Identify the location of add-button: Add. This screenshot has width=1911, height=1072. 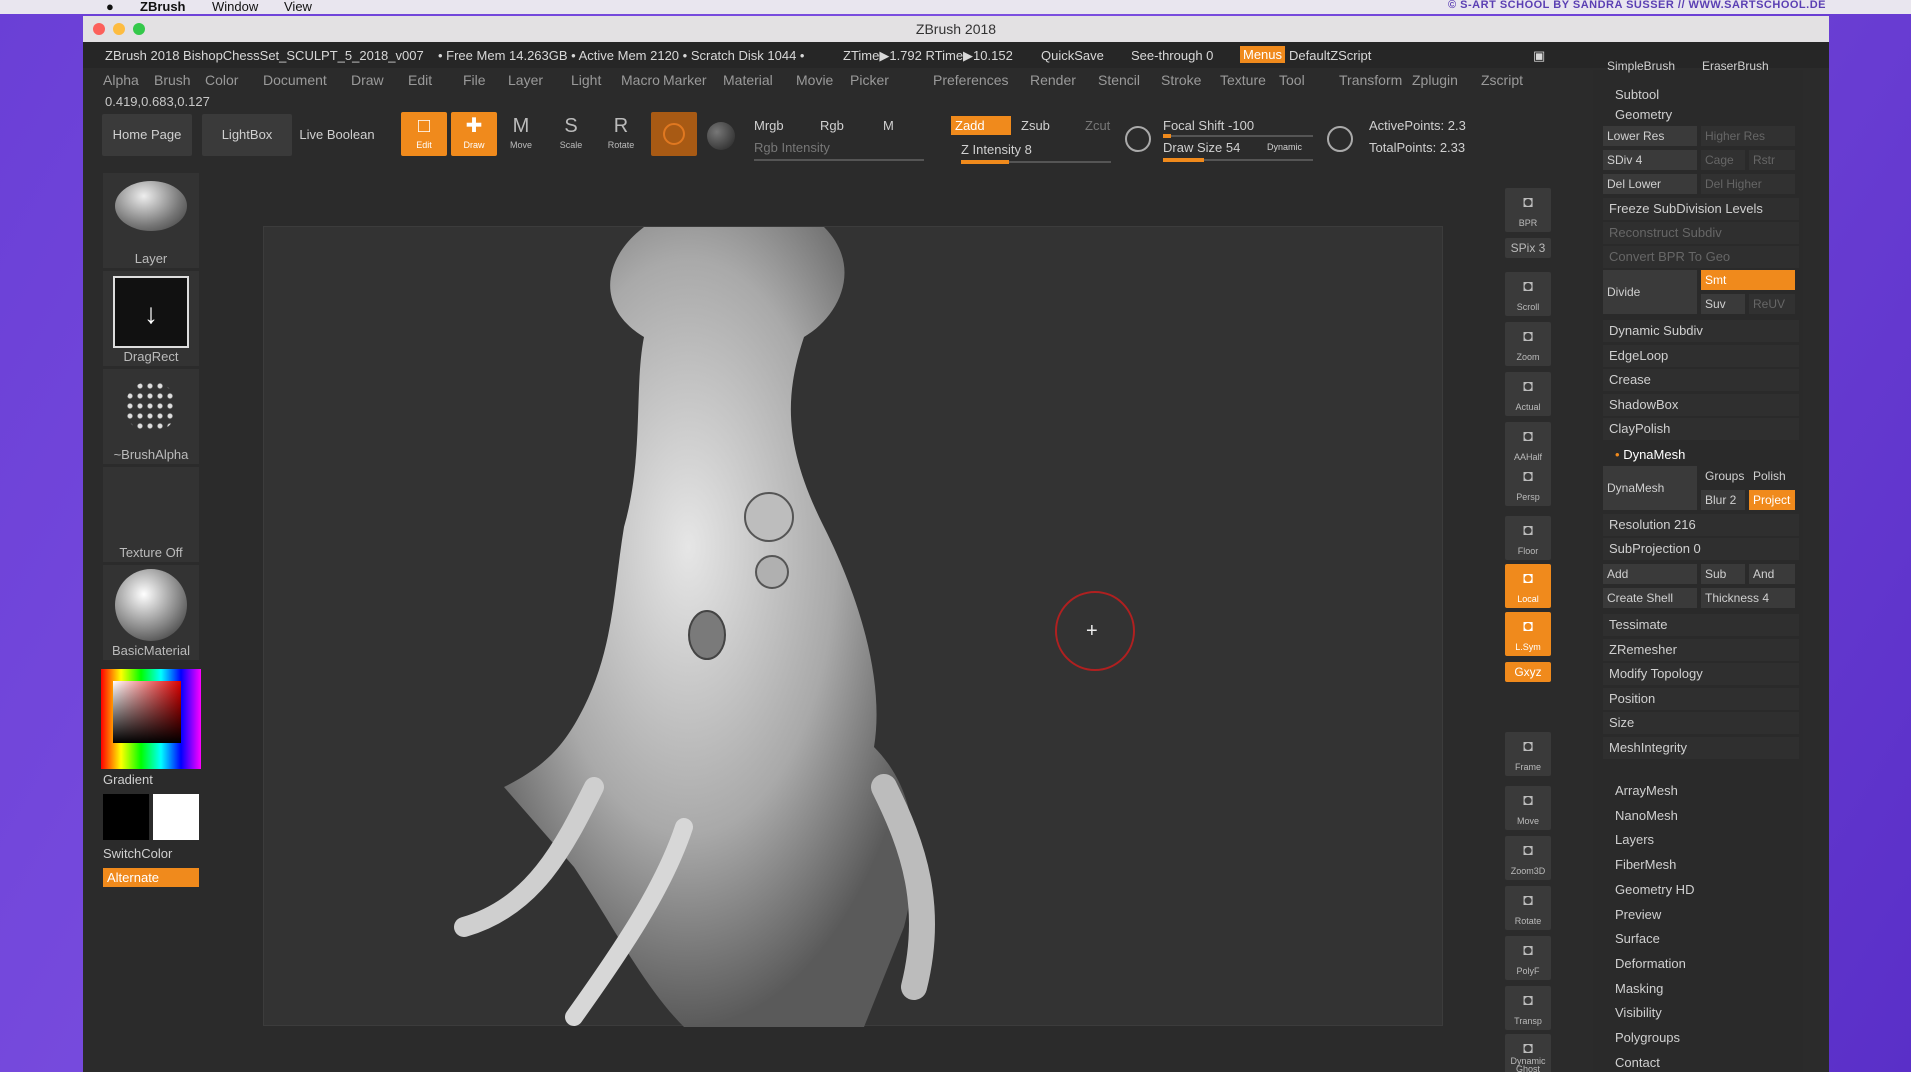
(1650, 574).